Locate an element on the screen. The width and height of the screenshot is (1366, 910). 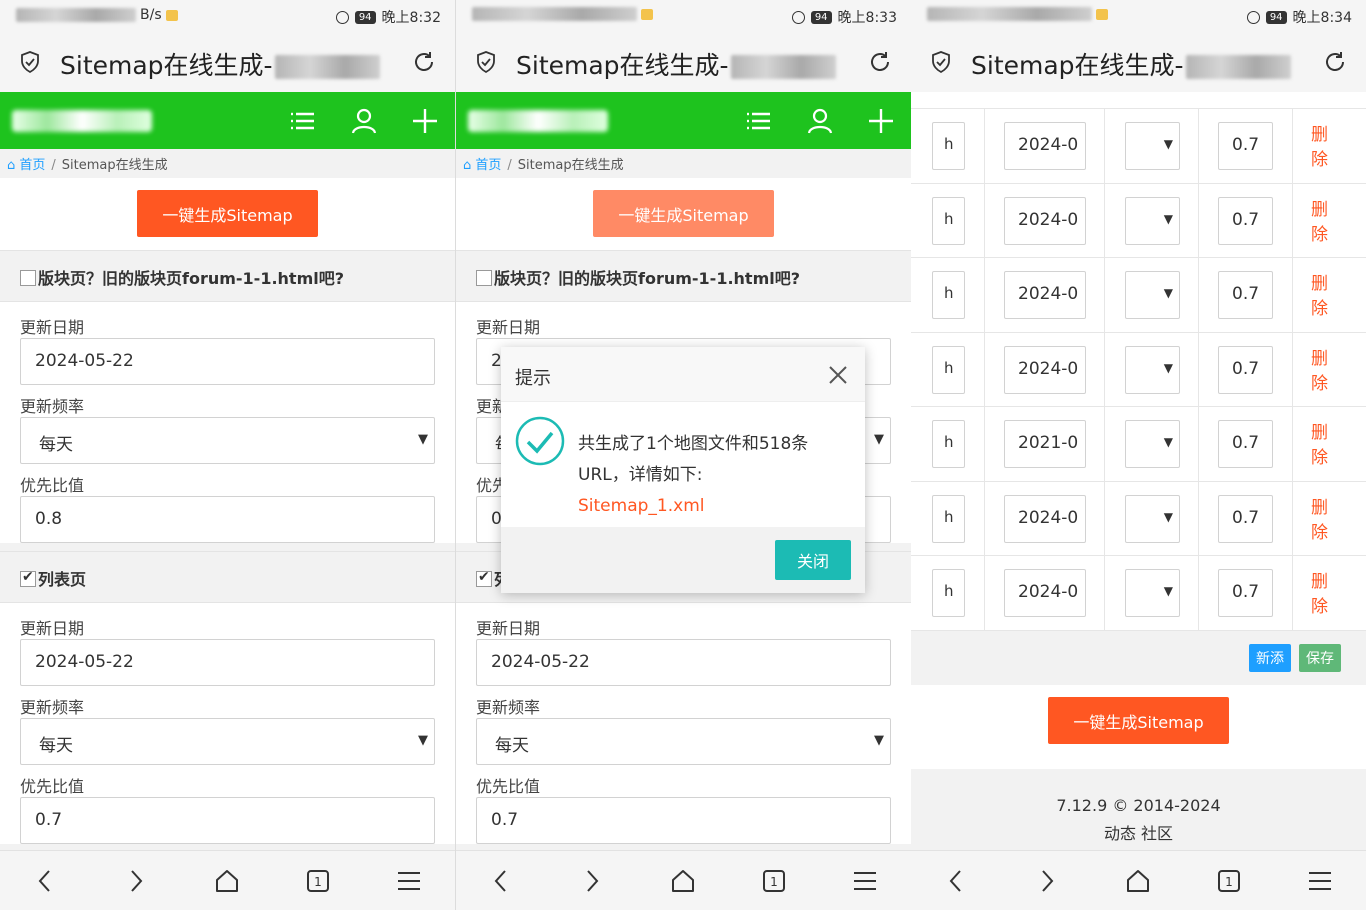
date-input: 2021-0 is located at coordinates (1045, 444).